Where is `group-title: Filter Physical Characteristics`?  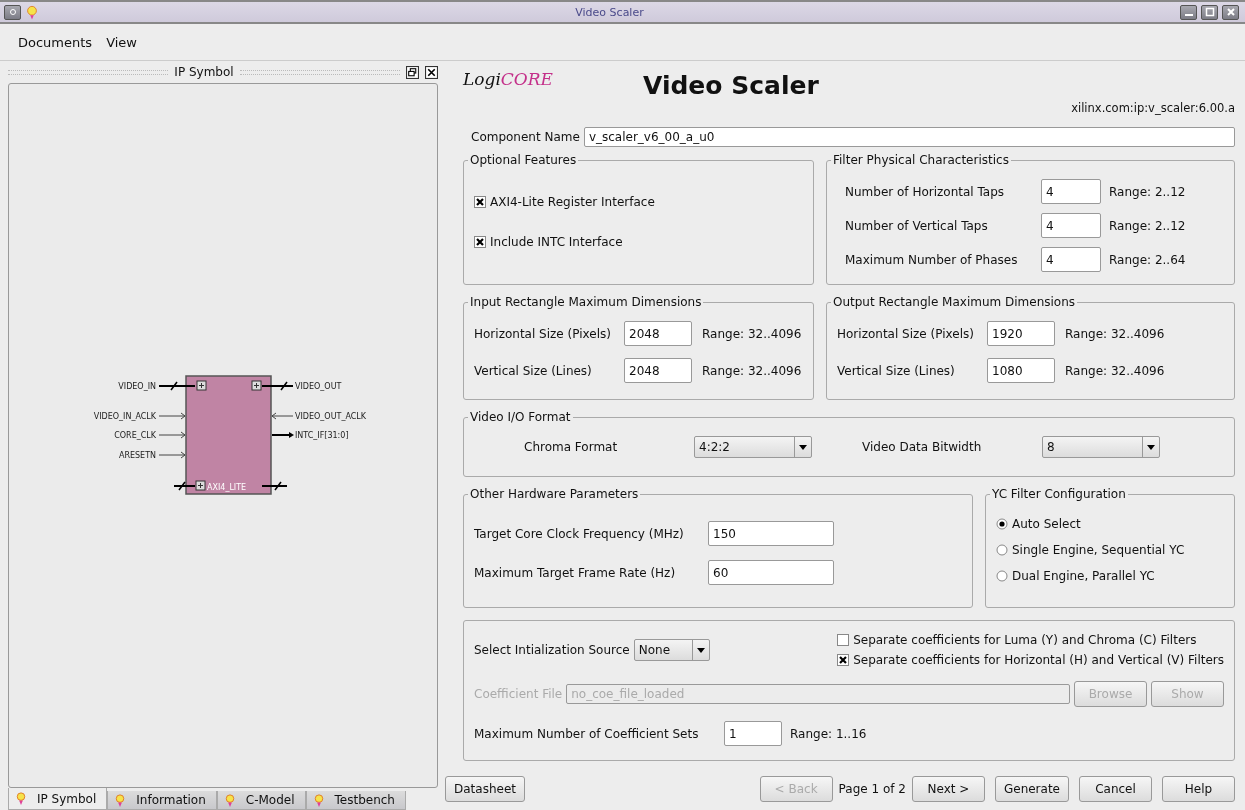
group-title: Filter Physical Characteristics is located at coordinates (921, 160).